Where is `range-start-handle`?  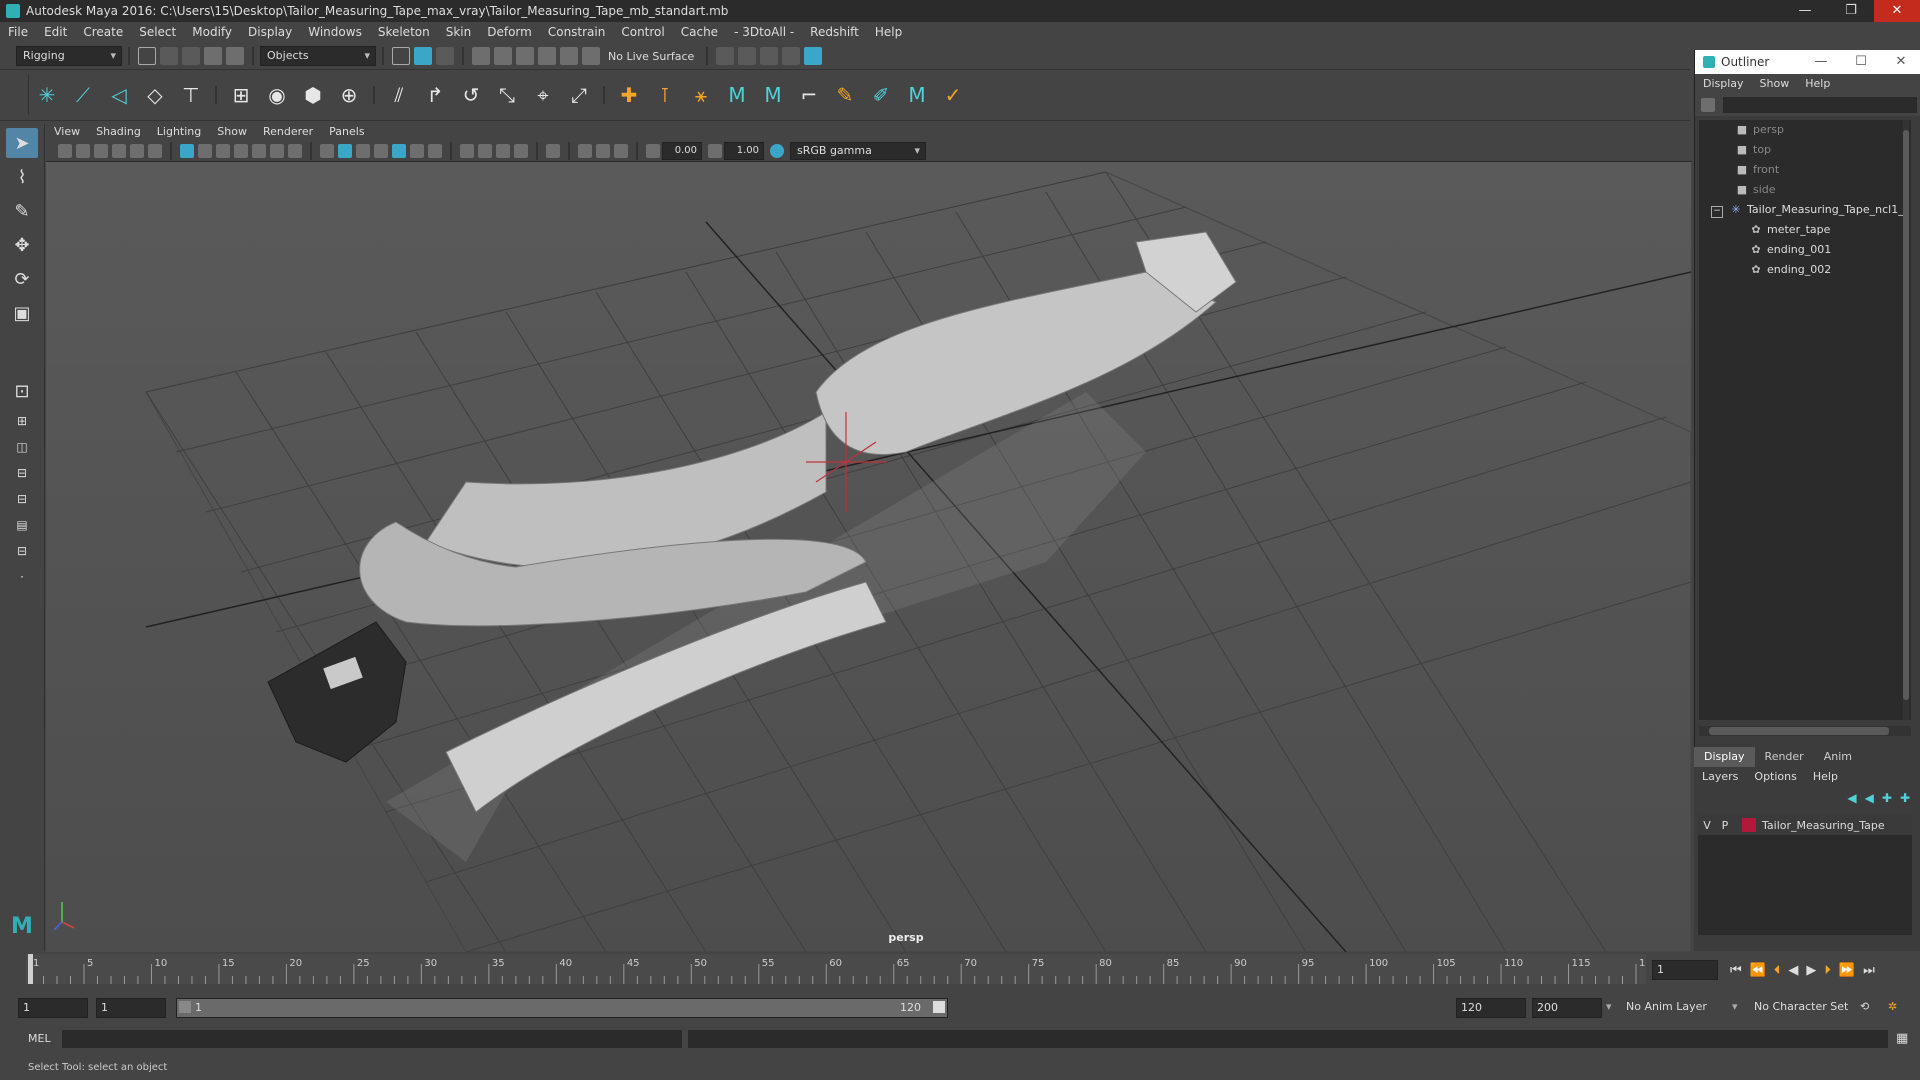
range-start-handle is located at coordinates (185, 1007).